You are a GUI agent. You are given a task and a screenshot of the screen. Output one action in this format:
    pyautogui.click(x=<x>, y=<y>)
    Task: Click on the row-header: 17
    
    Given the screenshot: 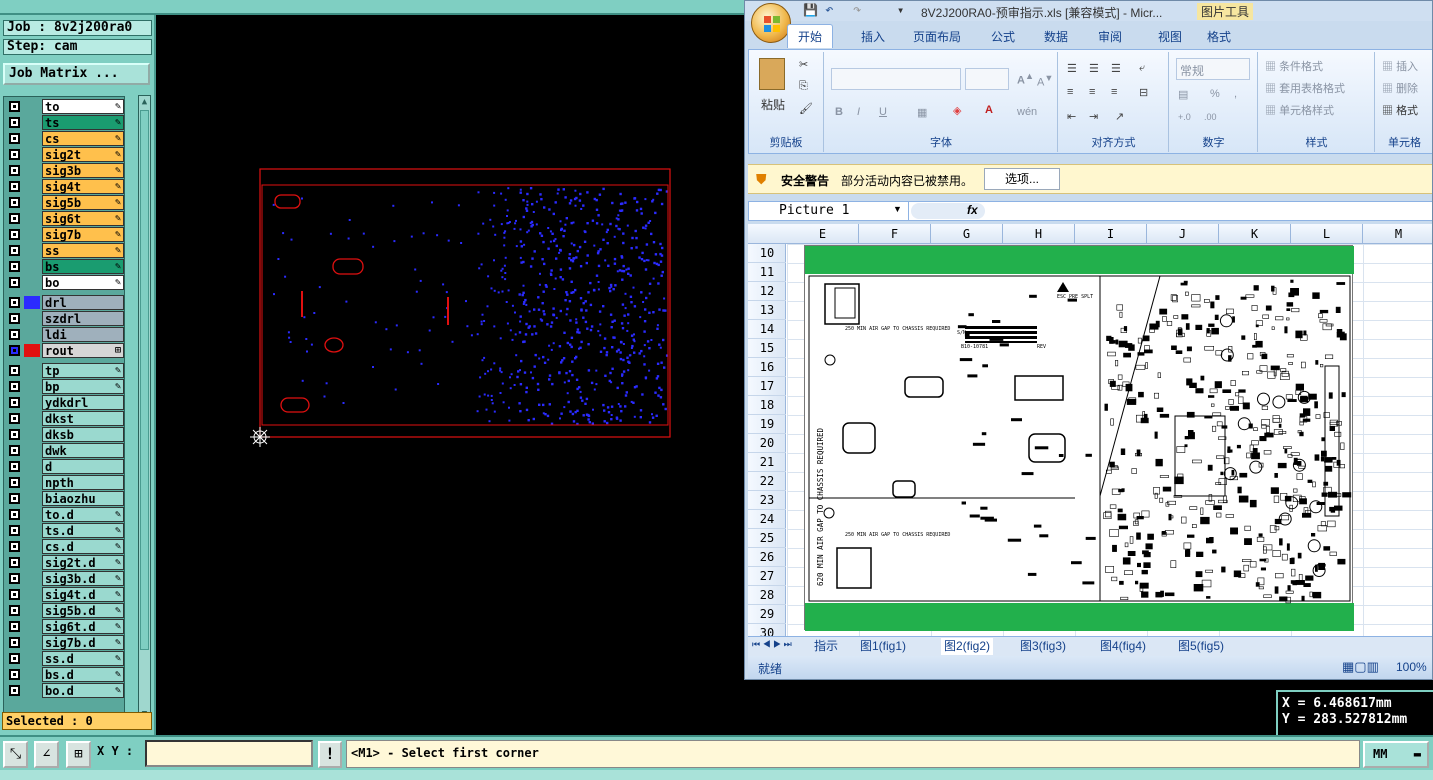 What is the action you would take?
    pyautogui.click(x=767, y=386)
    